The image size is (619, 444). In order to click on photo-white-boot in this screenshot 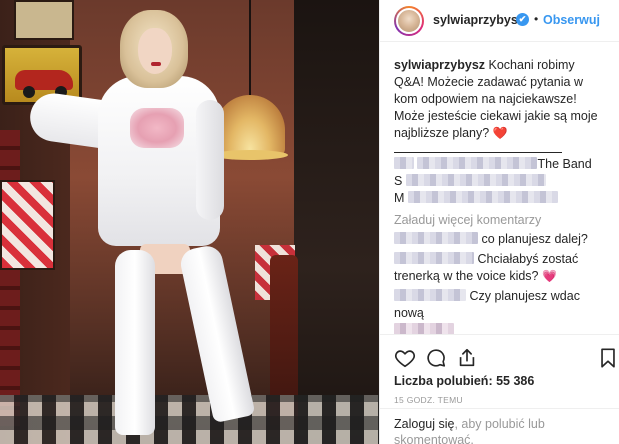, I will do `click(135, 342)`.